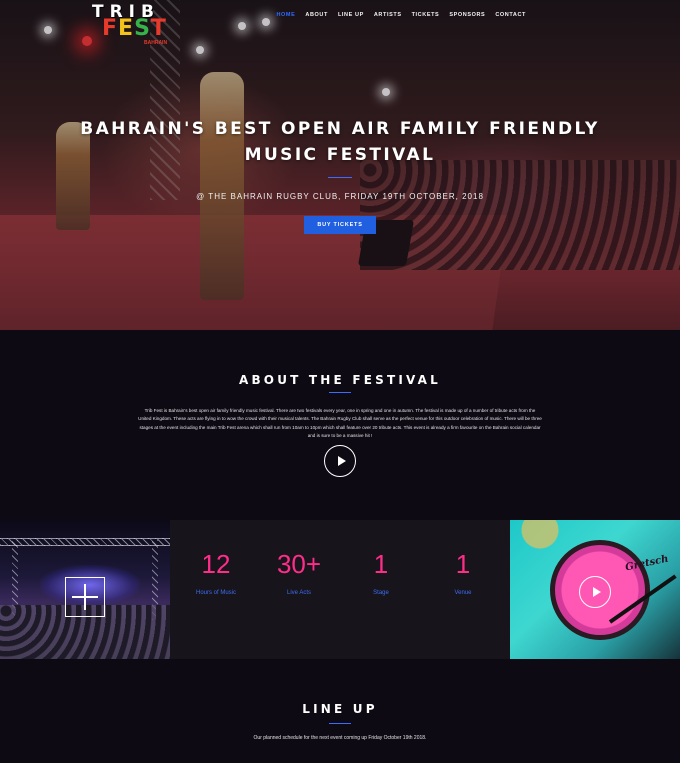 The height and width of the screenshot is (763, 680). I want to click on lineup-title: LINE UP, so click(340, 709).